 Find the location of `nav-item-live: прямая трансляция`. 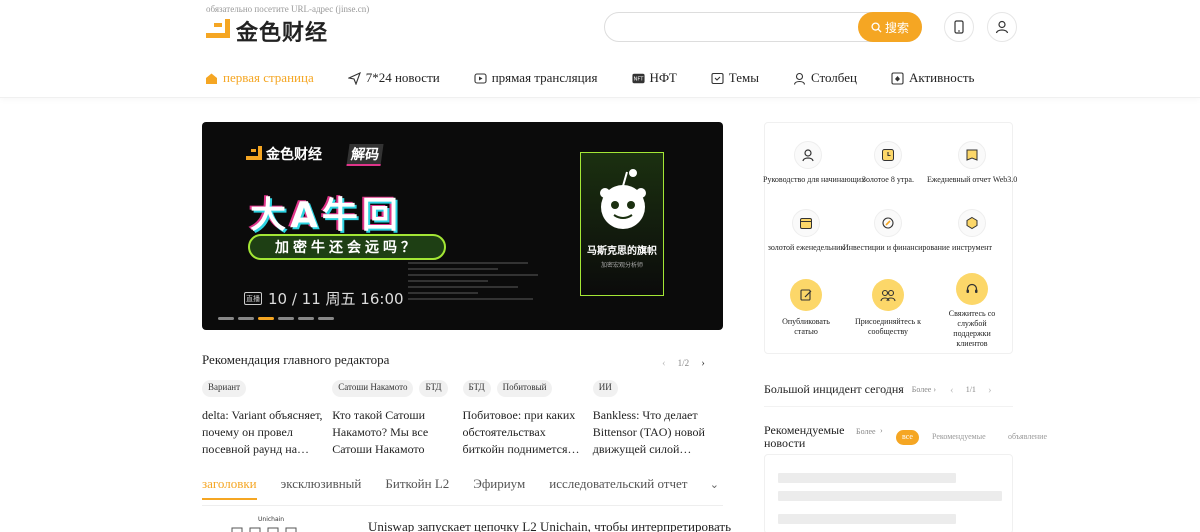

nav-item-live: прямая трансляция is located at coordinates (536, 78).